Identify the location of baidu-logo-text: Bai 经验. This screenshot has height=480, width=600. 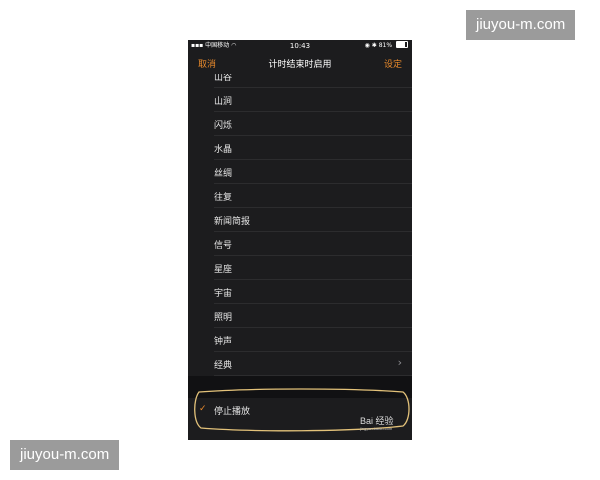
(377, 421).